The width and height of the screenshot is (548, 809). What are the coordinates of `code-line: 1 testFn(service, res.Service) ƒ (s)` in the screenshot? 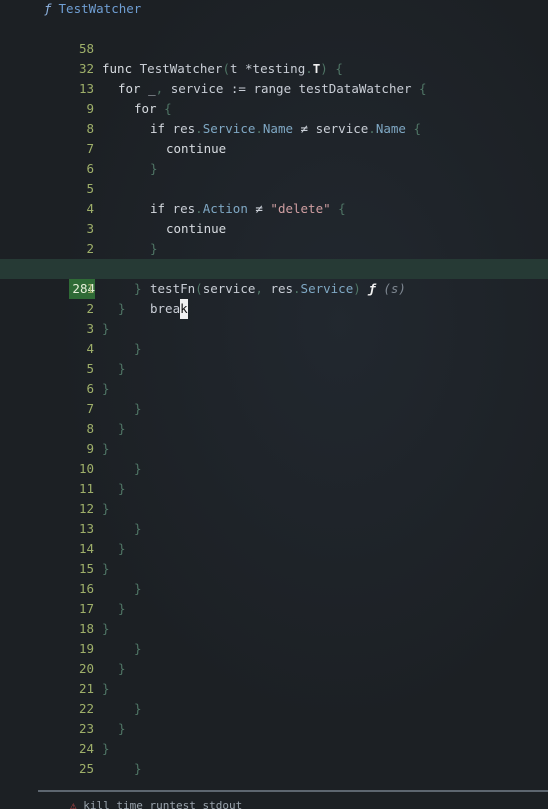 It's located at (274, 267).